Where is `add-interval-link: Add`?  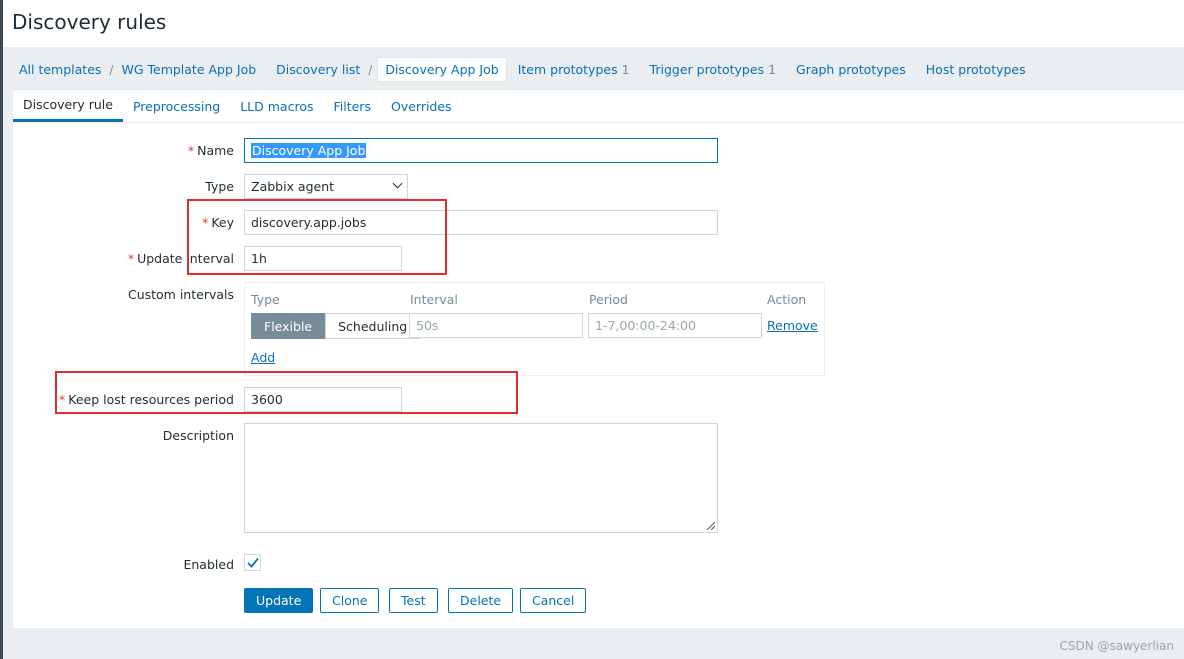 add-interval-link: Add is located at coordinates (263, 357).